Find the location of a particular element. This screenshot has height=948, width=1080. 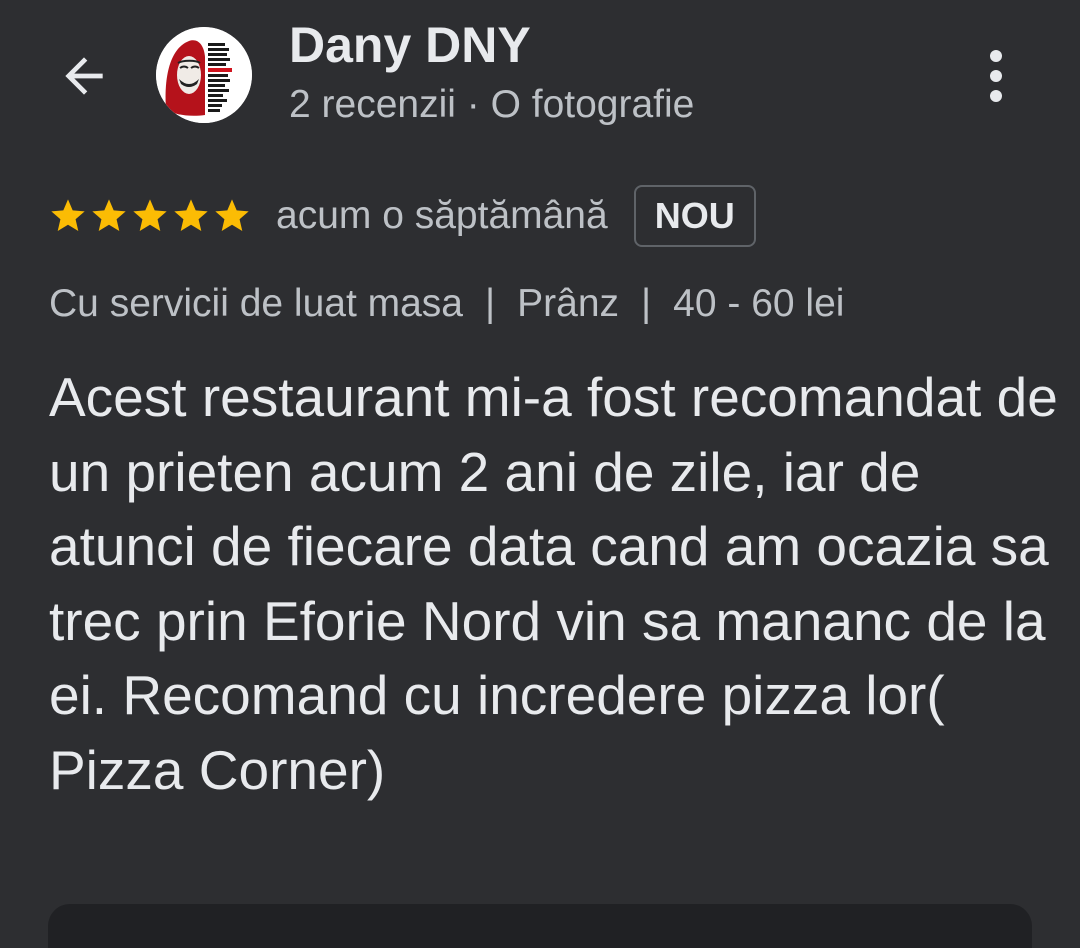

service-type: Cu servicii de luat masa is located at coordinates (256, 303).